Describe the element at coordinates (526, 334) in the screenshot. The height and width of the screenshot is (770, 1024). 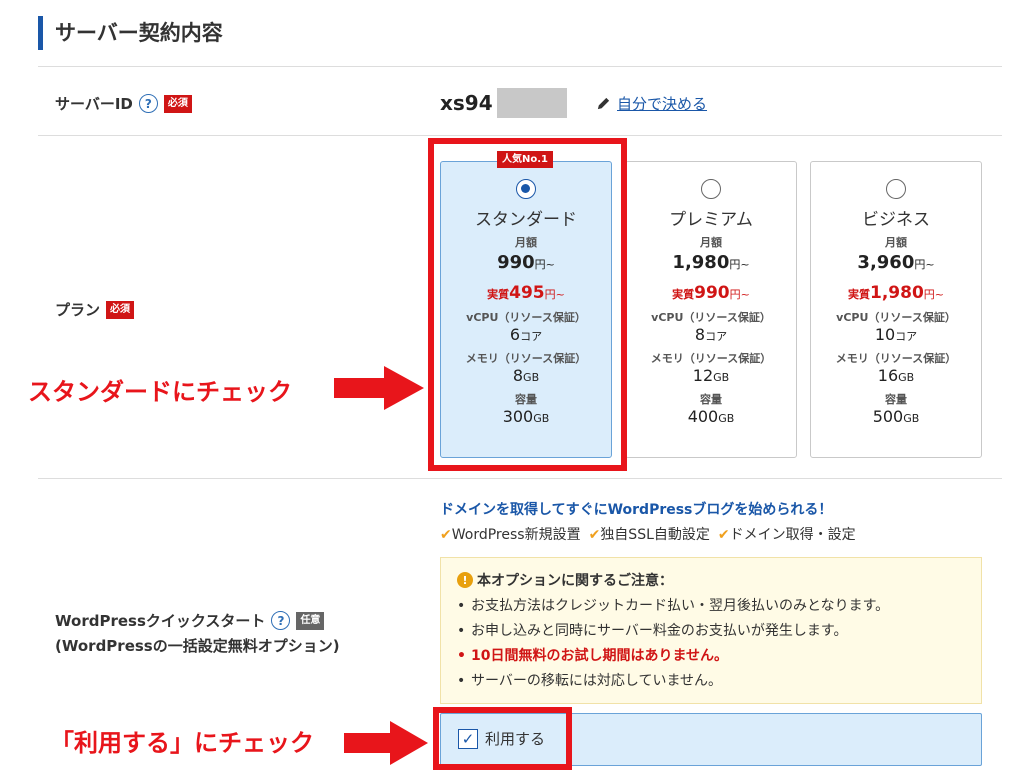
I see `cpu-value: 6コア` at that location.